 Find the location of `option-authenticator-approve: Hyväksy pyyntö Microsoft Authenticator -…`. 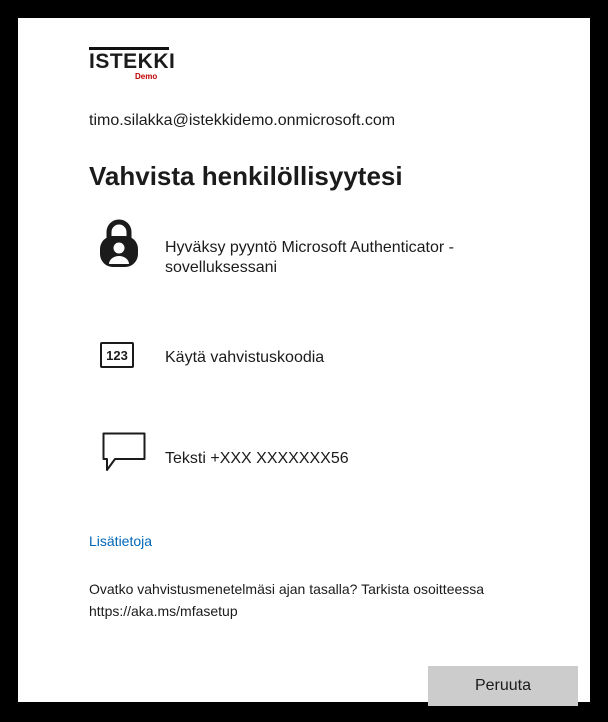

option-authenticator-approve: Hyväksy pyyntö Microsoft Authenticator -… is located at coordinates (339, 249).